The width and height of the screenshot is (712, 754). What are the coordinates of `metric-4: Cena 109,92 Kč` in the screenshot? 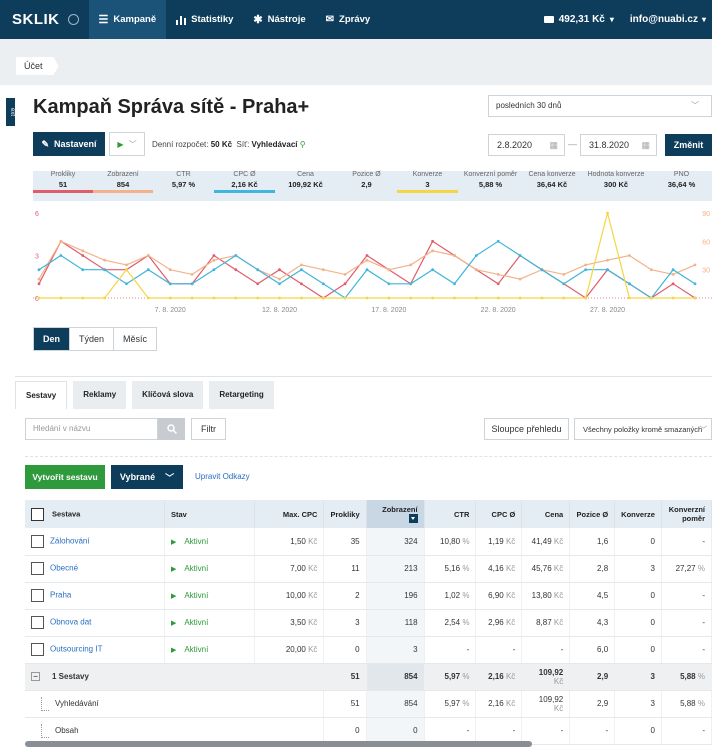 It's located at (305, 180).